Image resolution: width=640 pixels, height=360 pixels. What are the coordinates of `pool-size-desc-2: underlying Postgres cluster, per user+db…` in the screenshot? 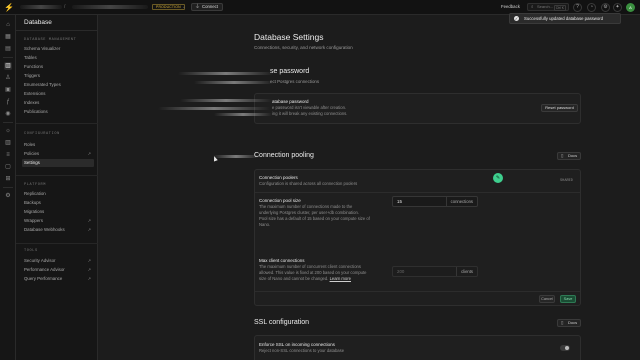 It's located at (309, 212).